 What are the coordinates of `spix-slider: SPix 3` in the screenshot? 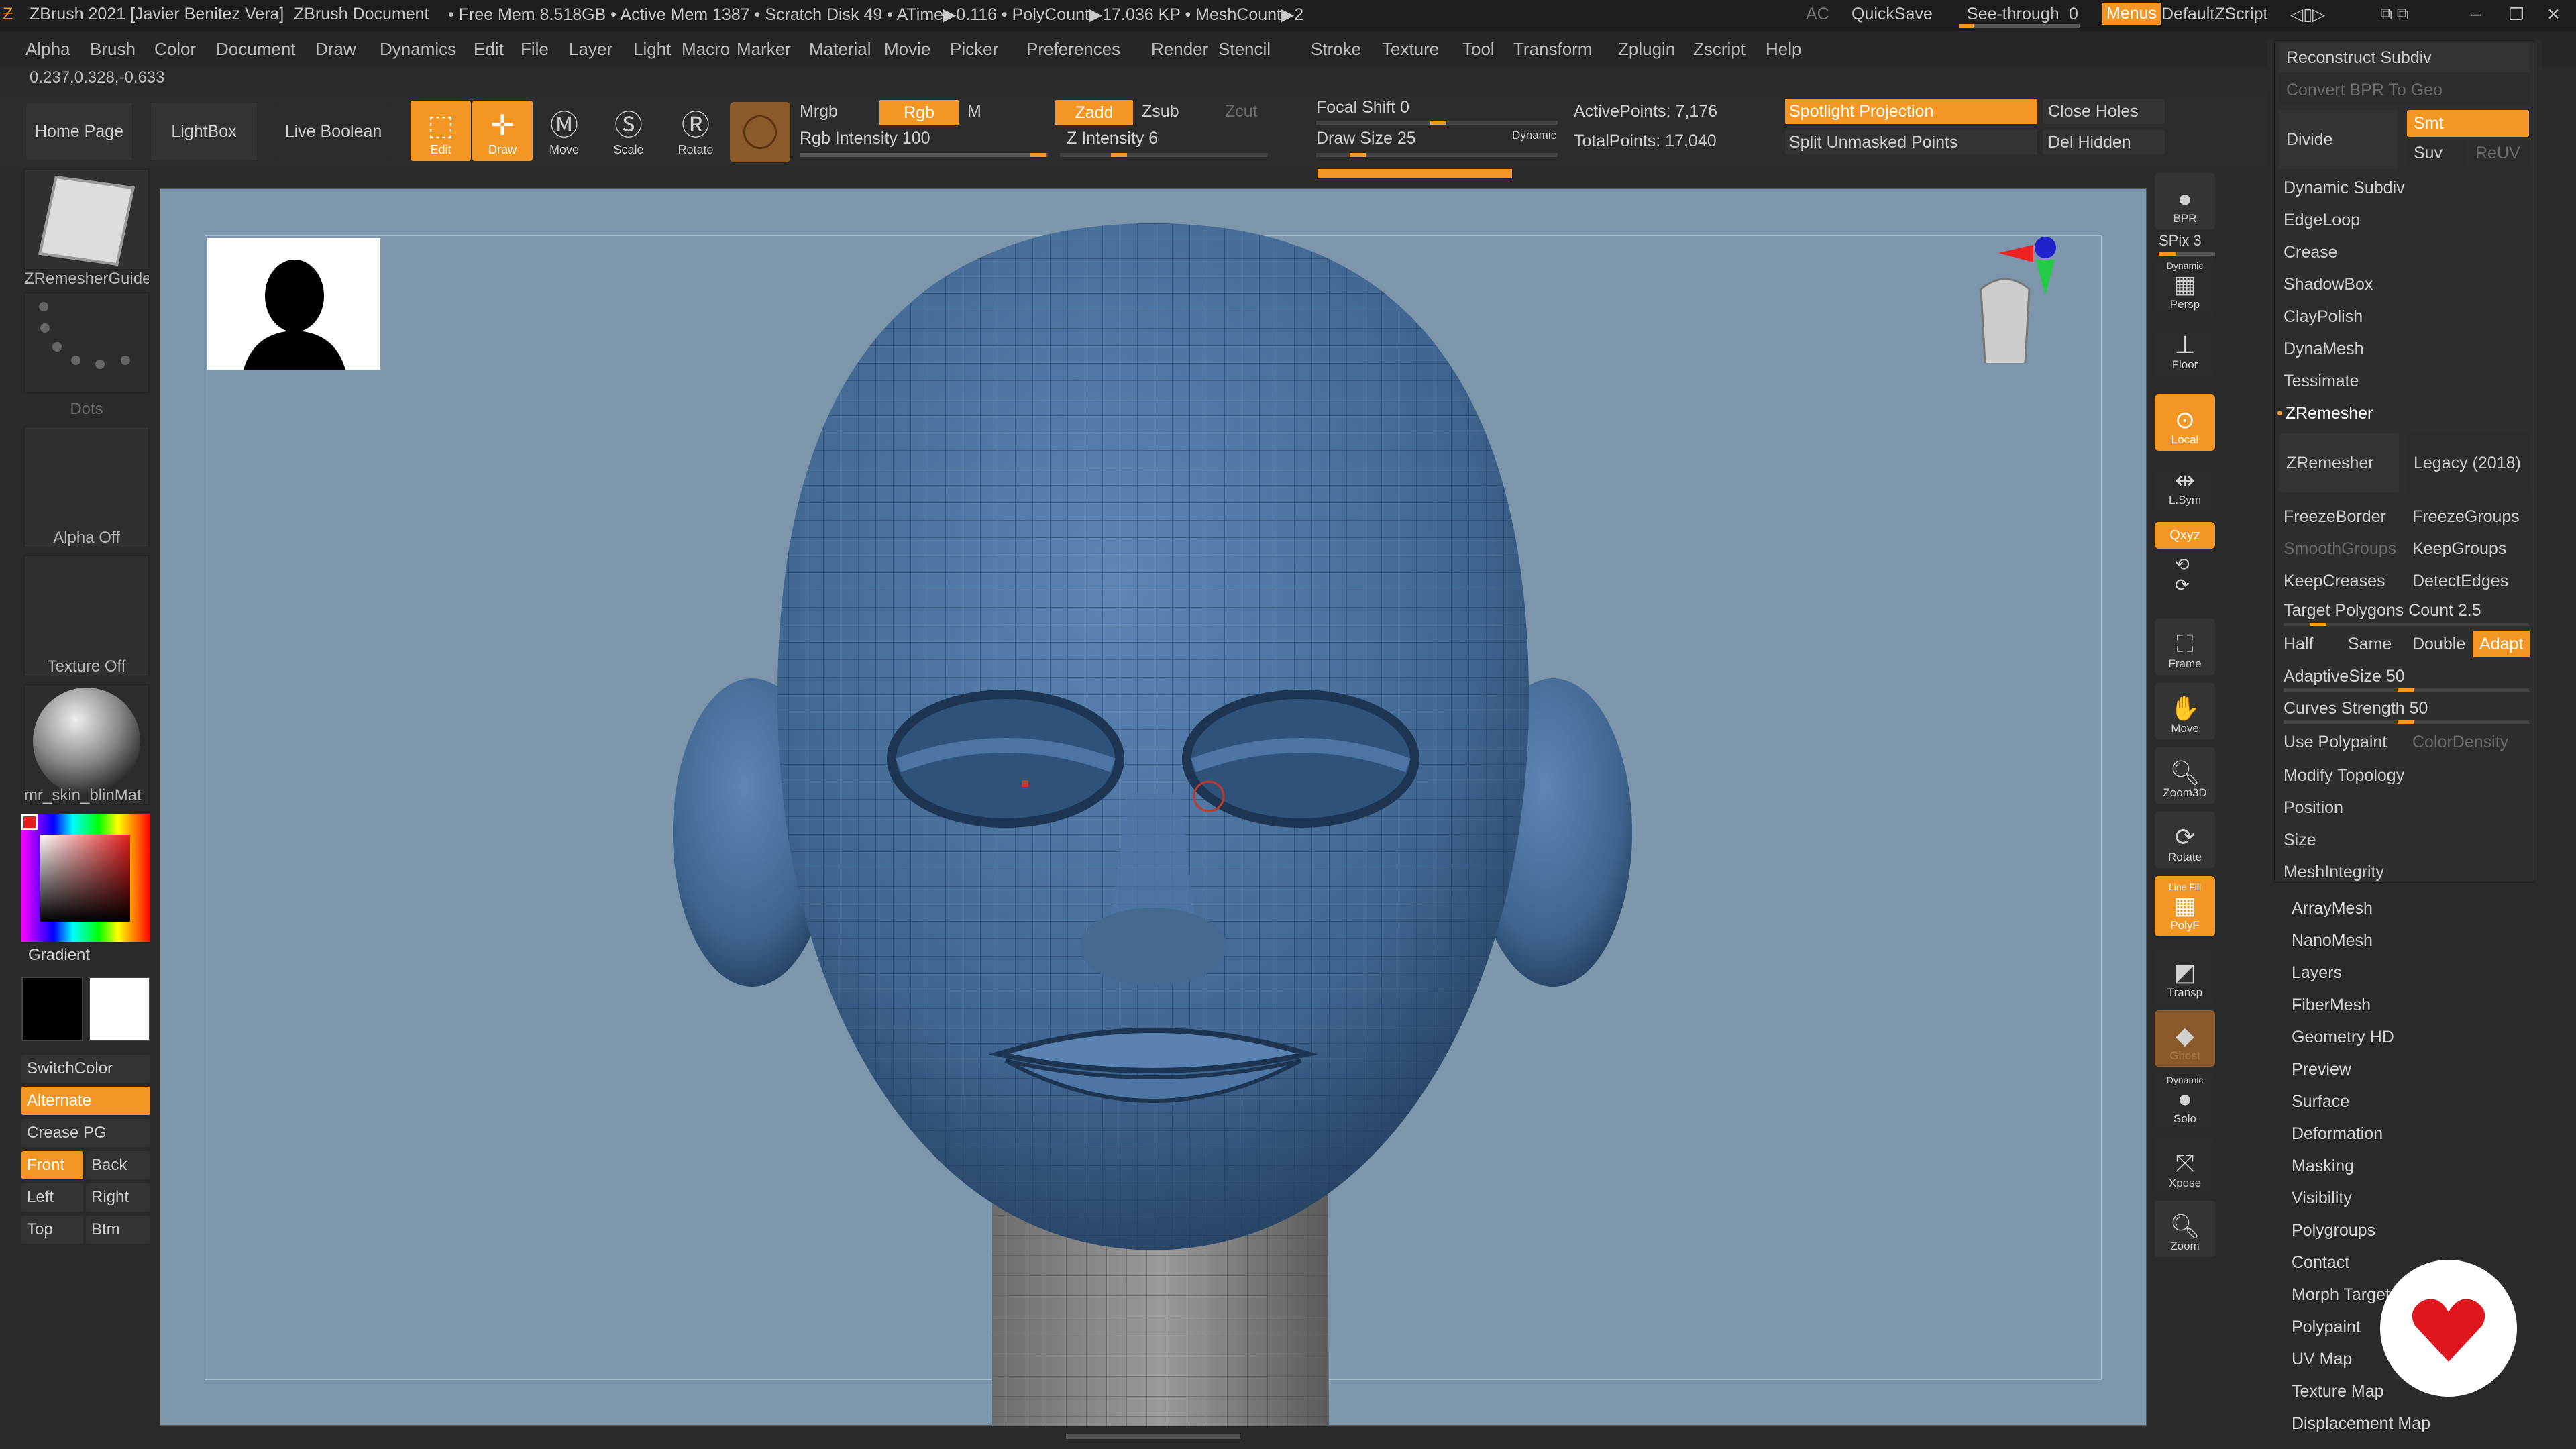 It's located at (2180, 241).